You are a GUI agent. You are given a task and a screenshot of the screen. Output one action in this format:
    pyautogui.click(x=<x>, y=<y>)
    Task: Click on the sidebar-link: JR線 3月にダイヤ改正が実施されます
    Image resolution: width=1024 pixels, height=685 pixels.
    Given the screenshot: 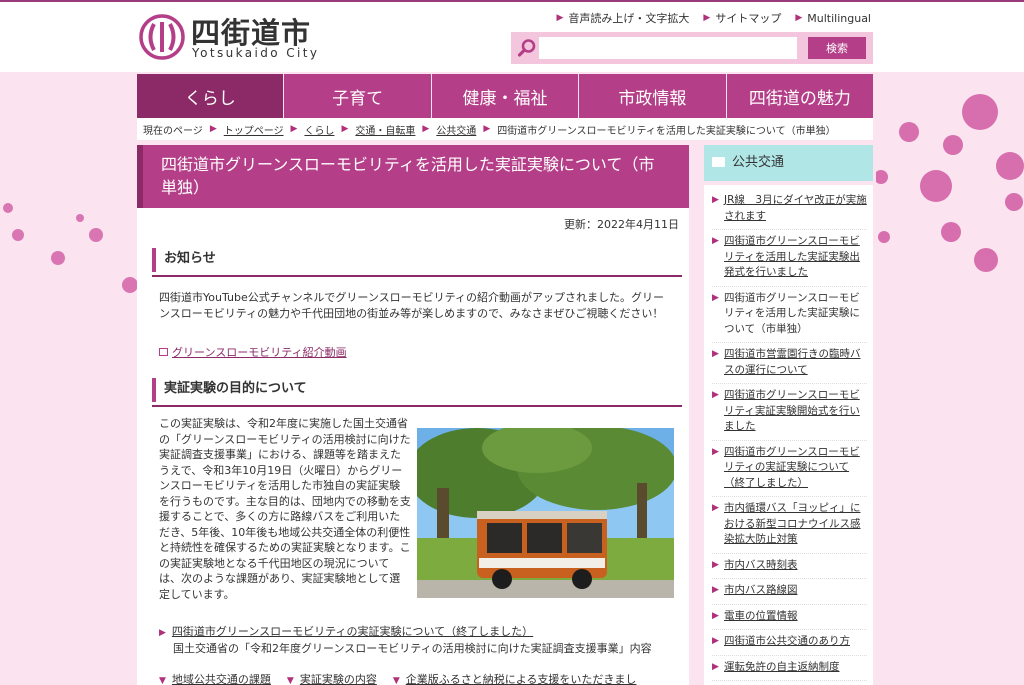 What is the action you would take?
    pyautogui.click(x=795, y=208)
    